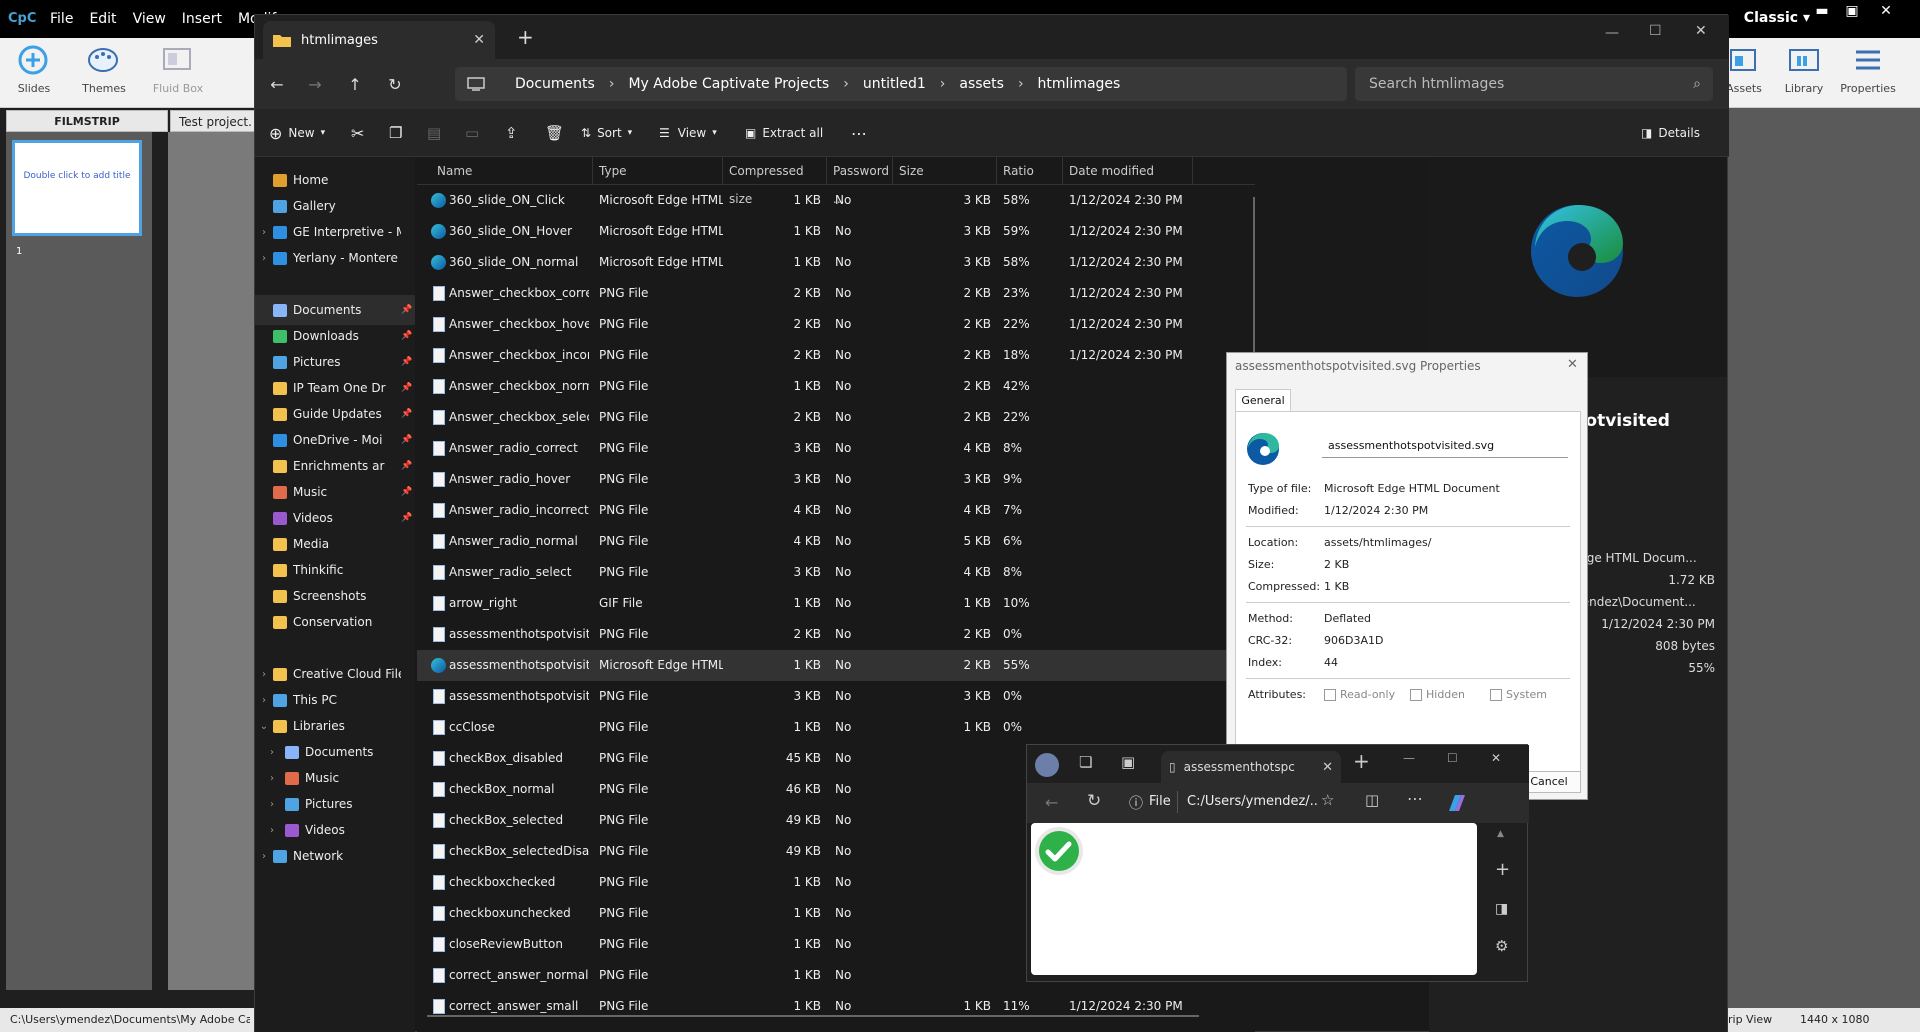 Image resolution: width=1920 pixels, height=1032 pixels. Describe the element at coordinates (1501, 946) in the screenshot. I see `settings-gear-icon: ⚙` at that location.